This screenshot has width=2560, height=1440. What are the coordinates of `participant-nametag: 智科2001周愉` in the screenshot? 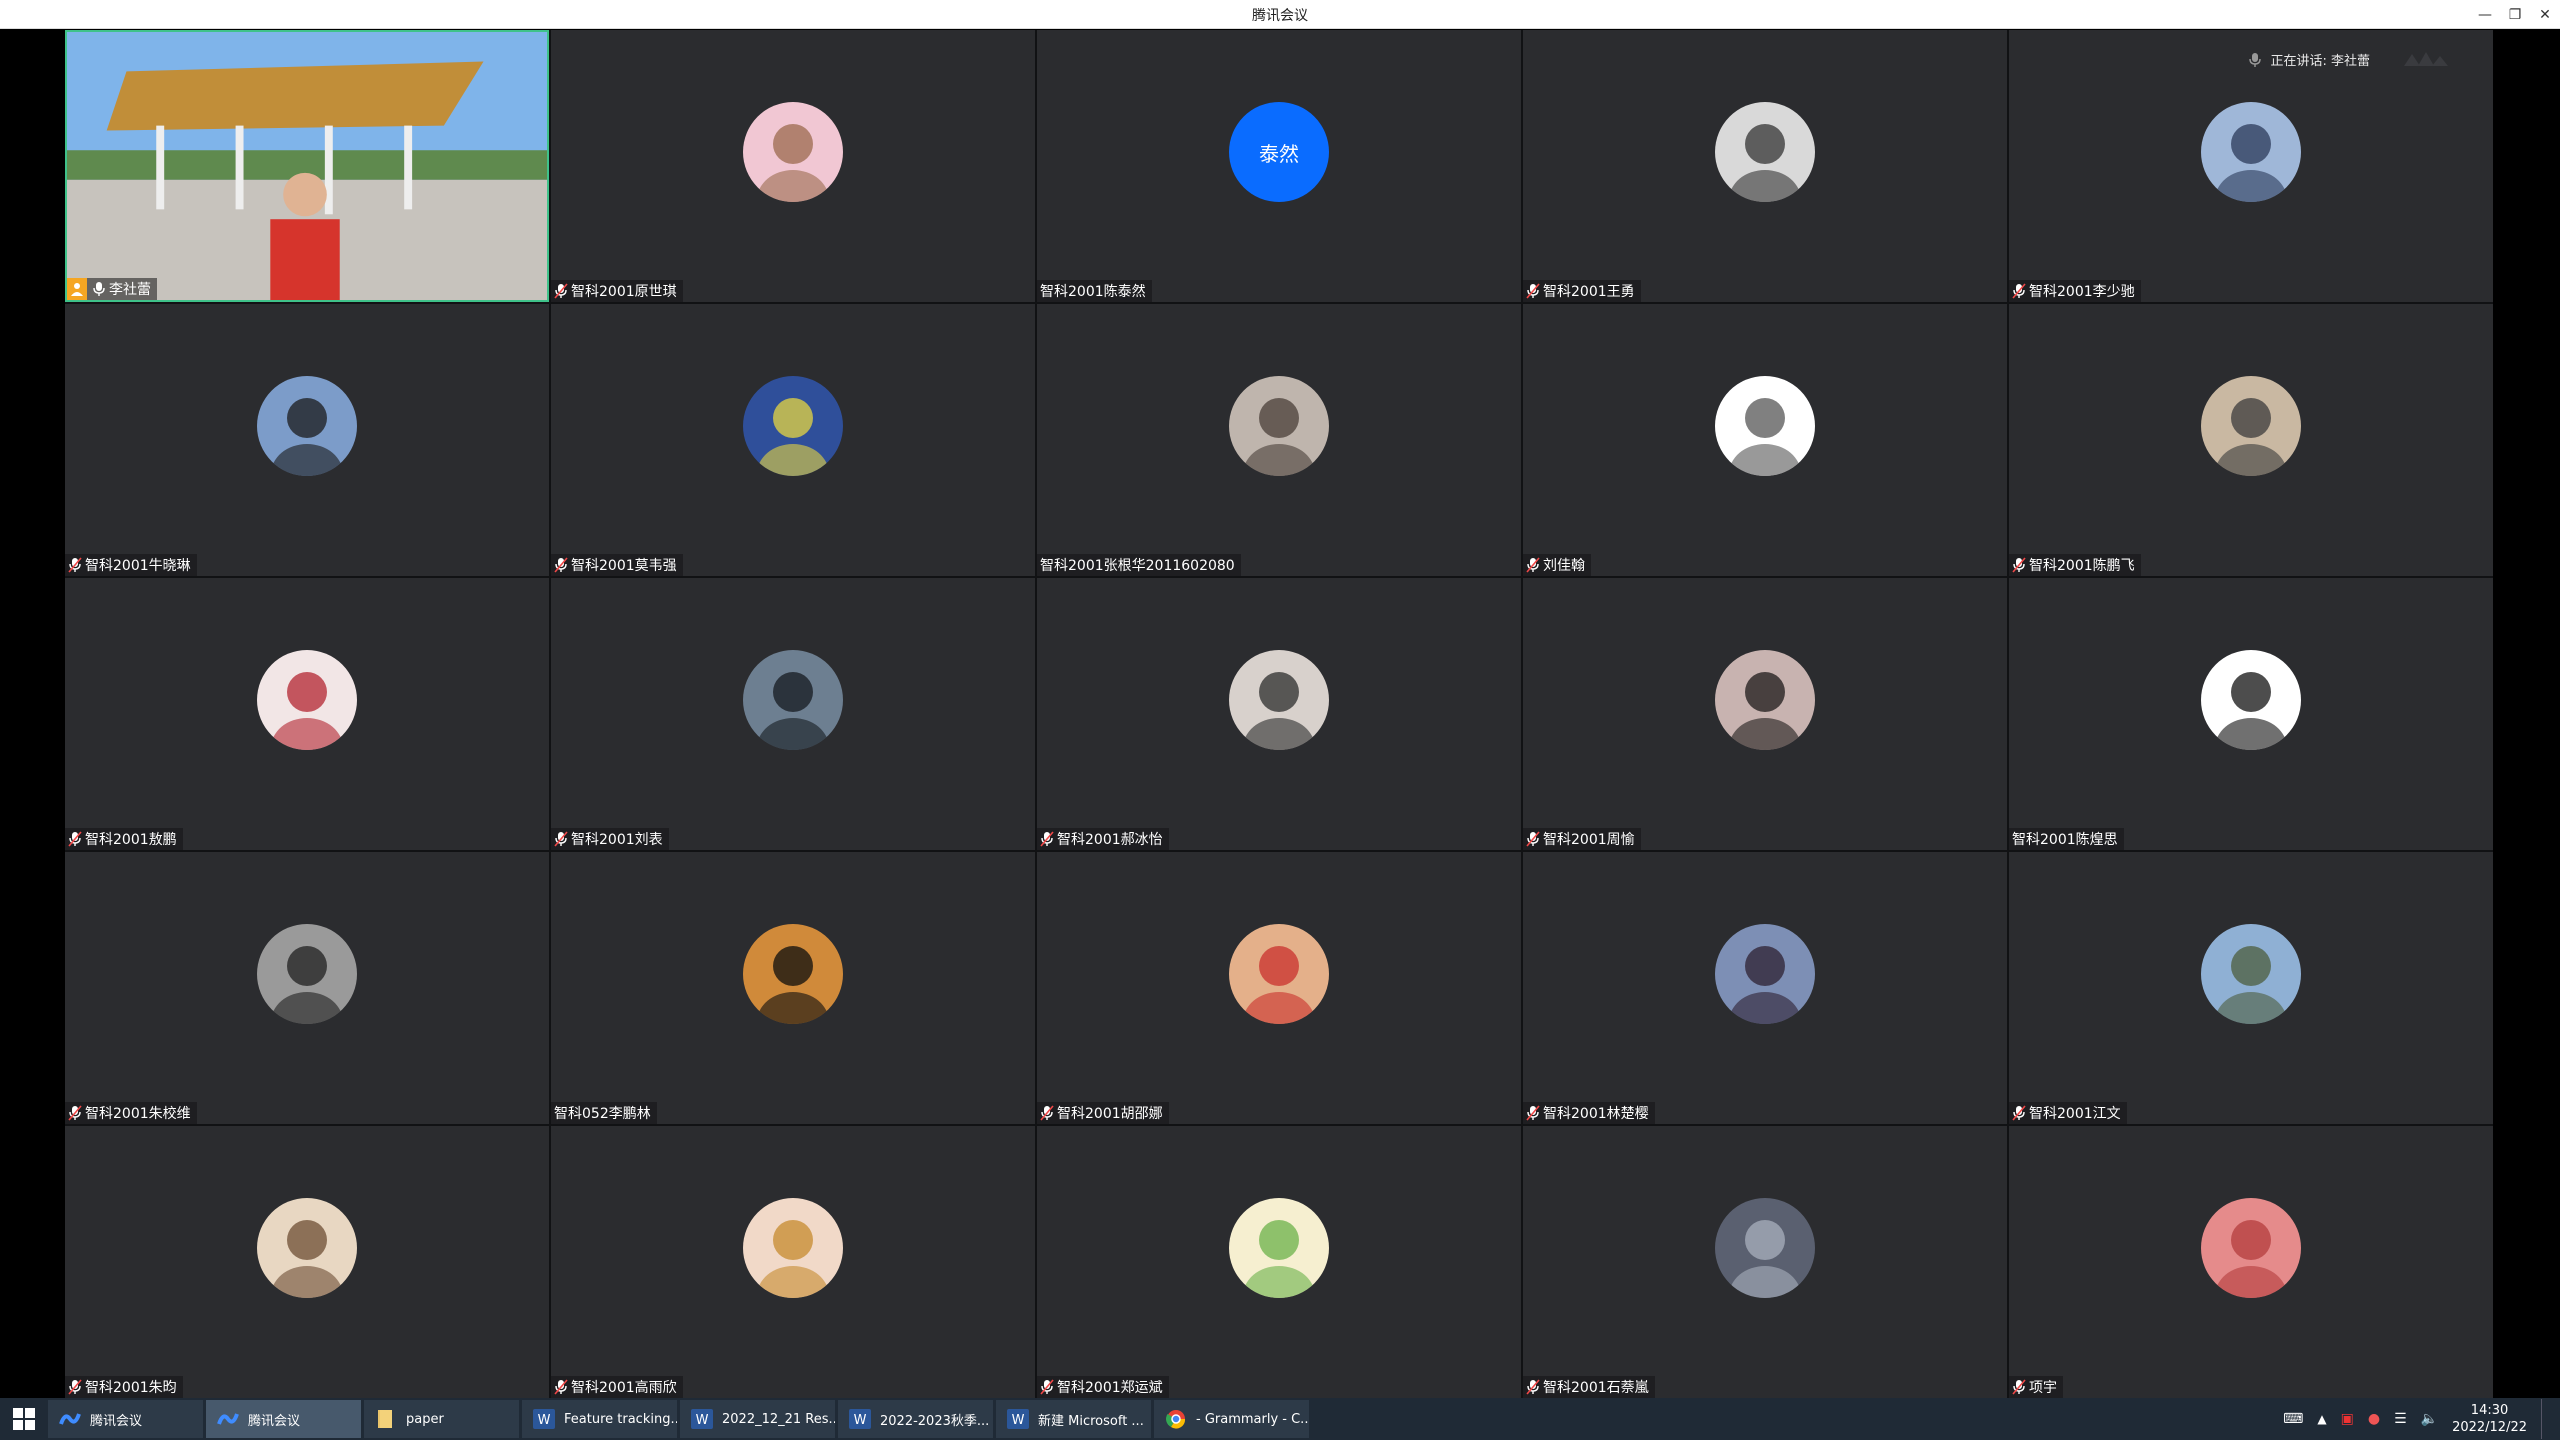 It's located at (1582, 839).